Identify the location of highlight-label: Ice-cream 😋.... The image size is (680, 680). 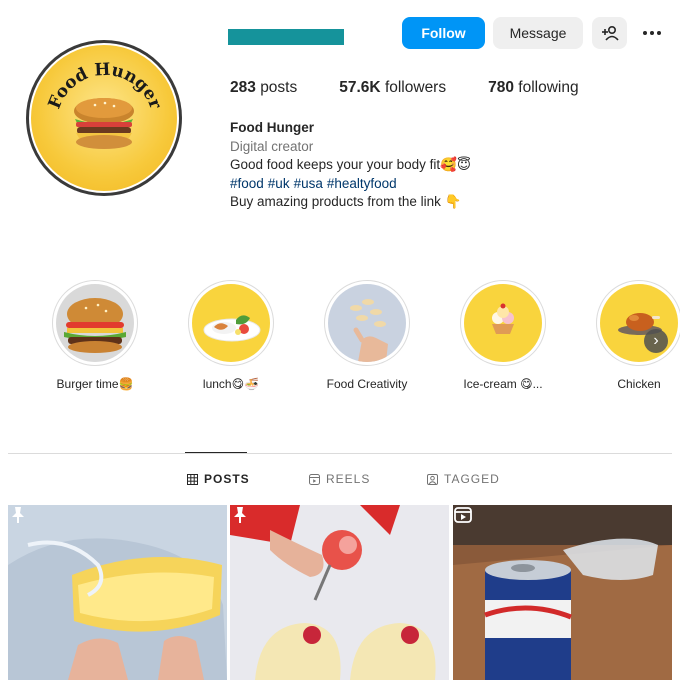
(503, 384).